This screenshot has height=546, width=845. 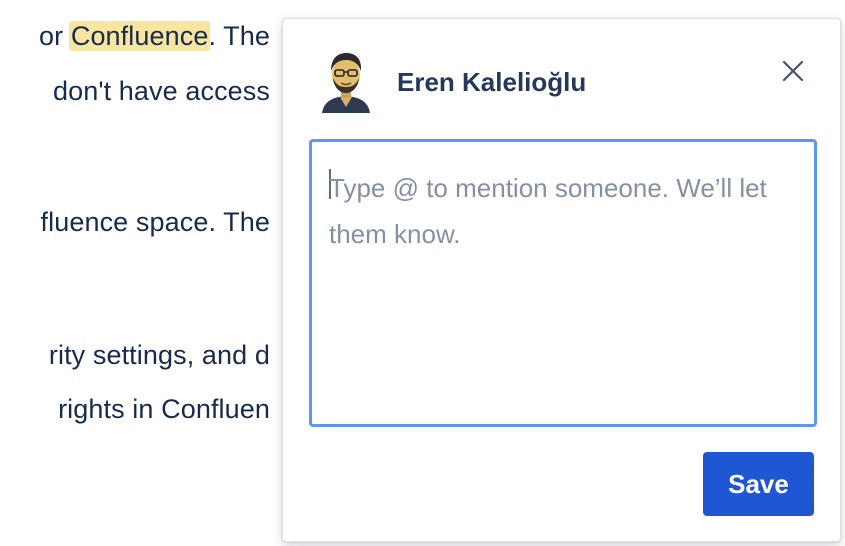 I want to click on document-line: fluence space. The, so click(x=155, y=222).